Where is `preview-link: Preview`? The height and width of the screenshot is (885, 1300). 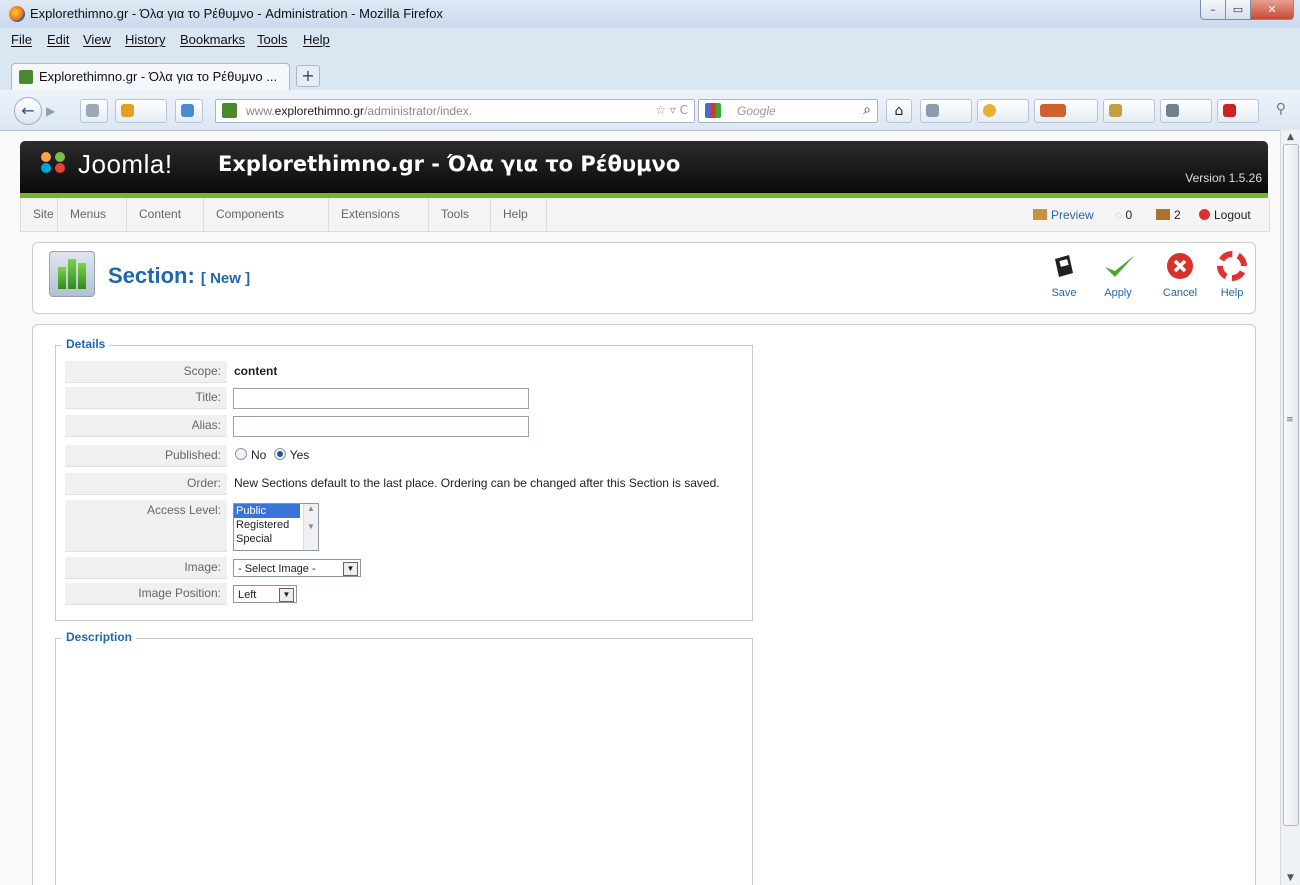 preview-link: Preview is located at coordinates (1063, 215).